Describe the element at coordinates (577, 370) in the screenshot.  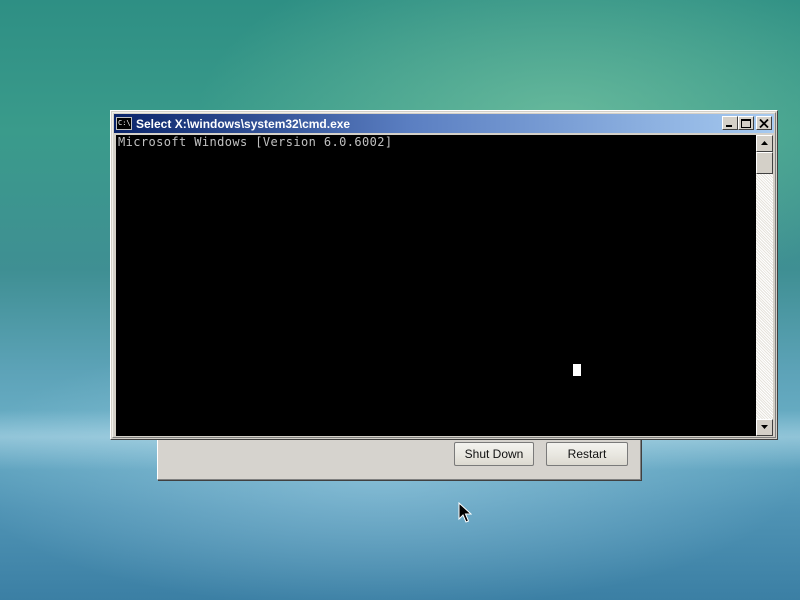
I see `text-cursor` at that location.